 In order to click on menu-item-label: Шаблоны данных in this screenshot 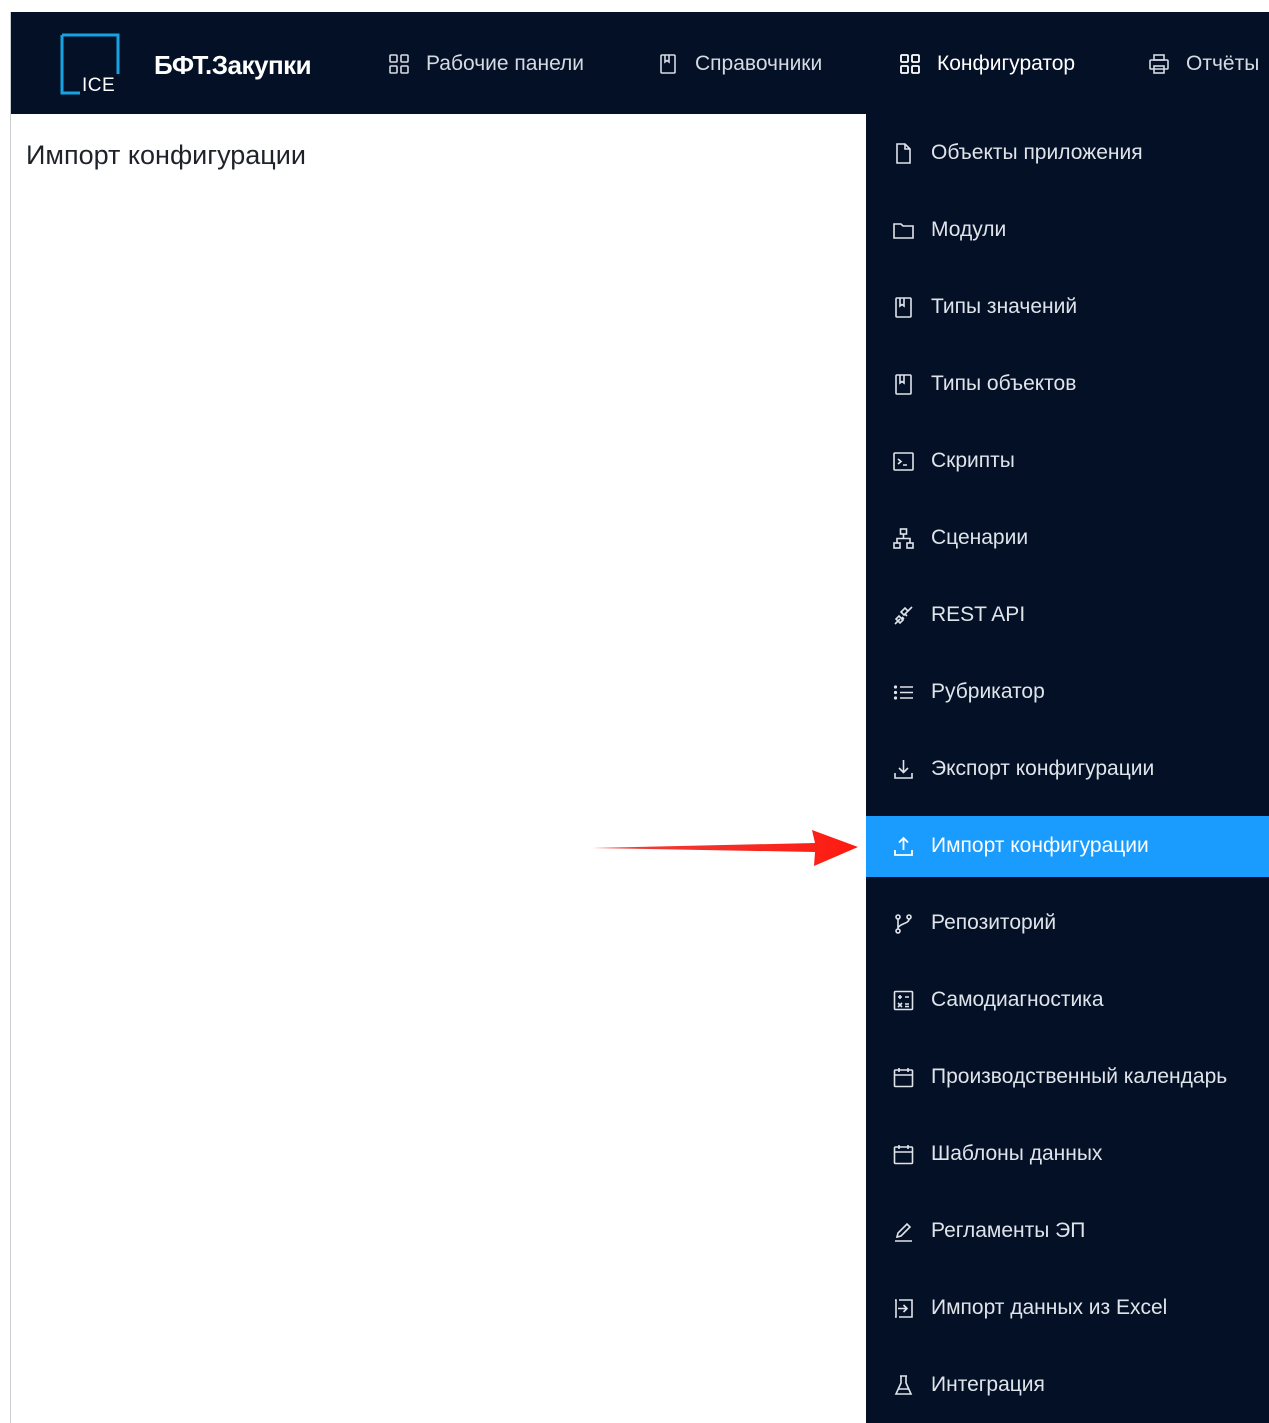, I will do `click(1017, 1153)`.